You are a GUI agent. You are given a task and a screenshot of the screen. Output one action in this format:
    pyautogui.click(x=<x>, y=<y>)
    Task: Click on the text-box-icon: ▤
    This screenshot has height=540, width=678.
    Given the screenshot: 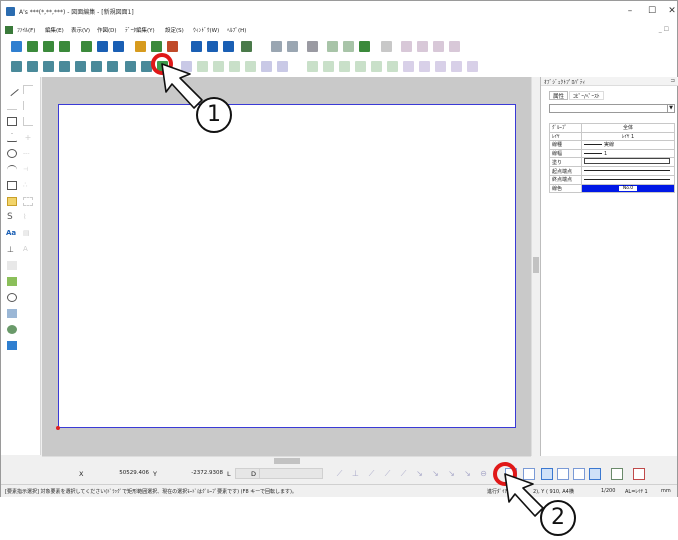 What is the action you would take?
    pyautogui.click(x=28, y=233)
    